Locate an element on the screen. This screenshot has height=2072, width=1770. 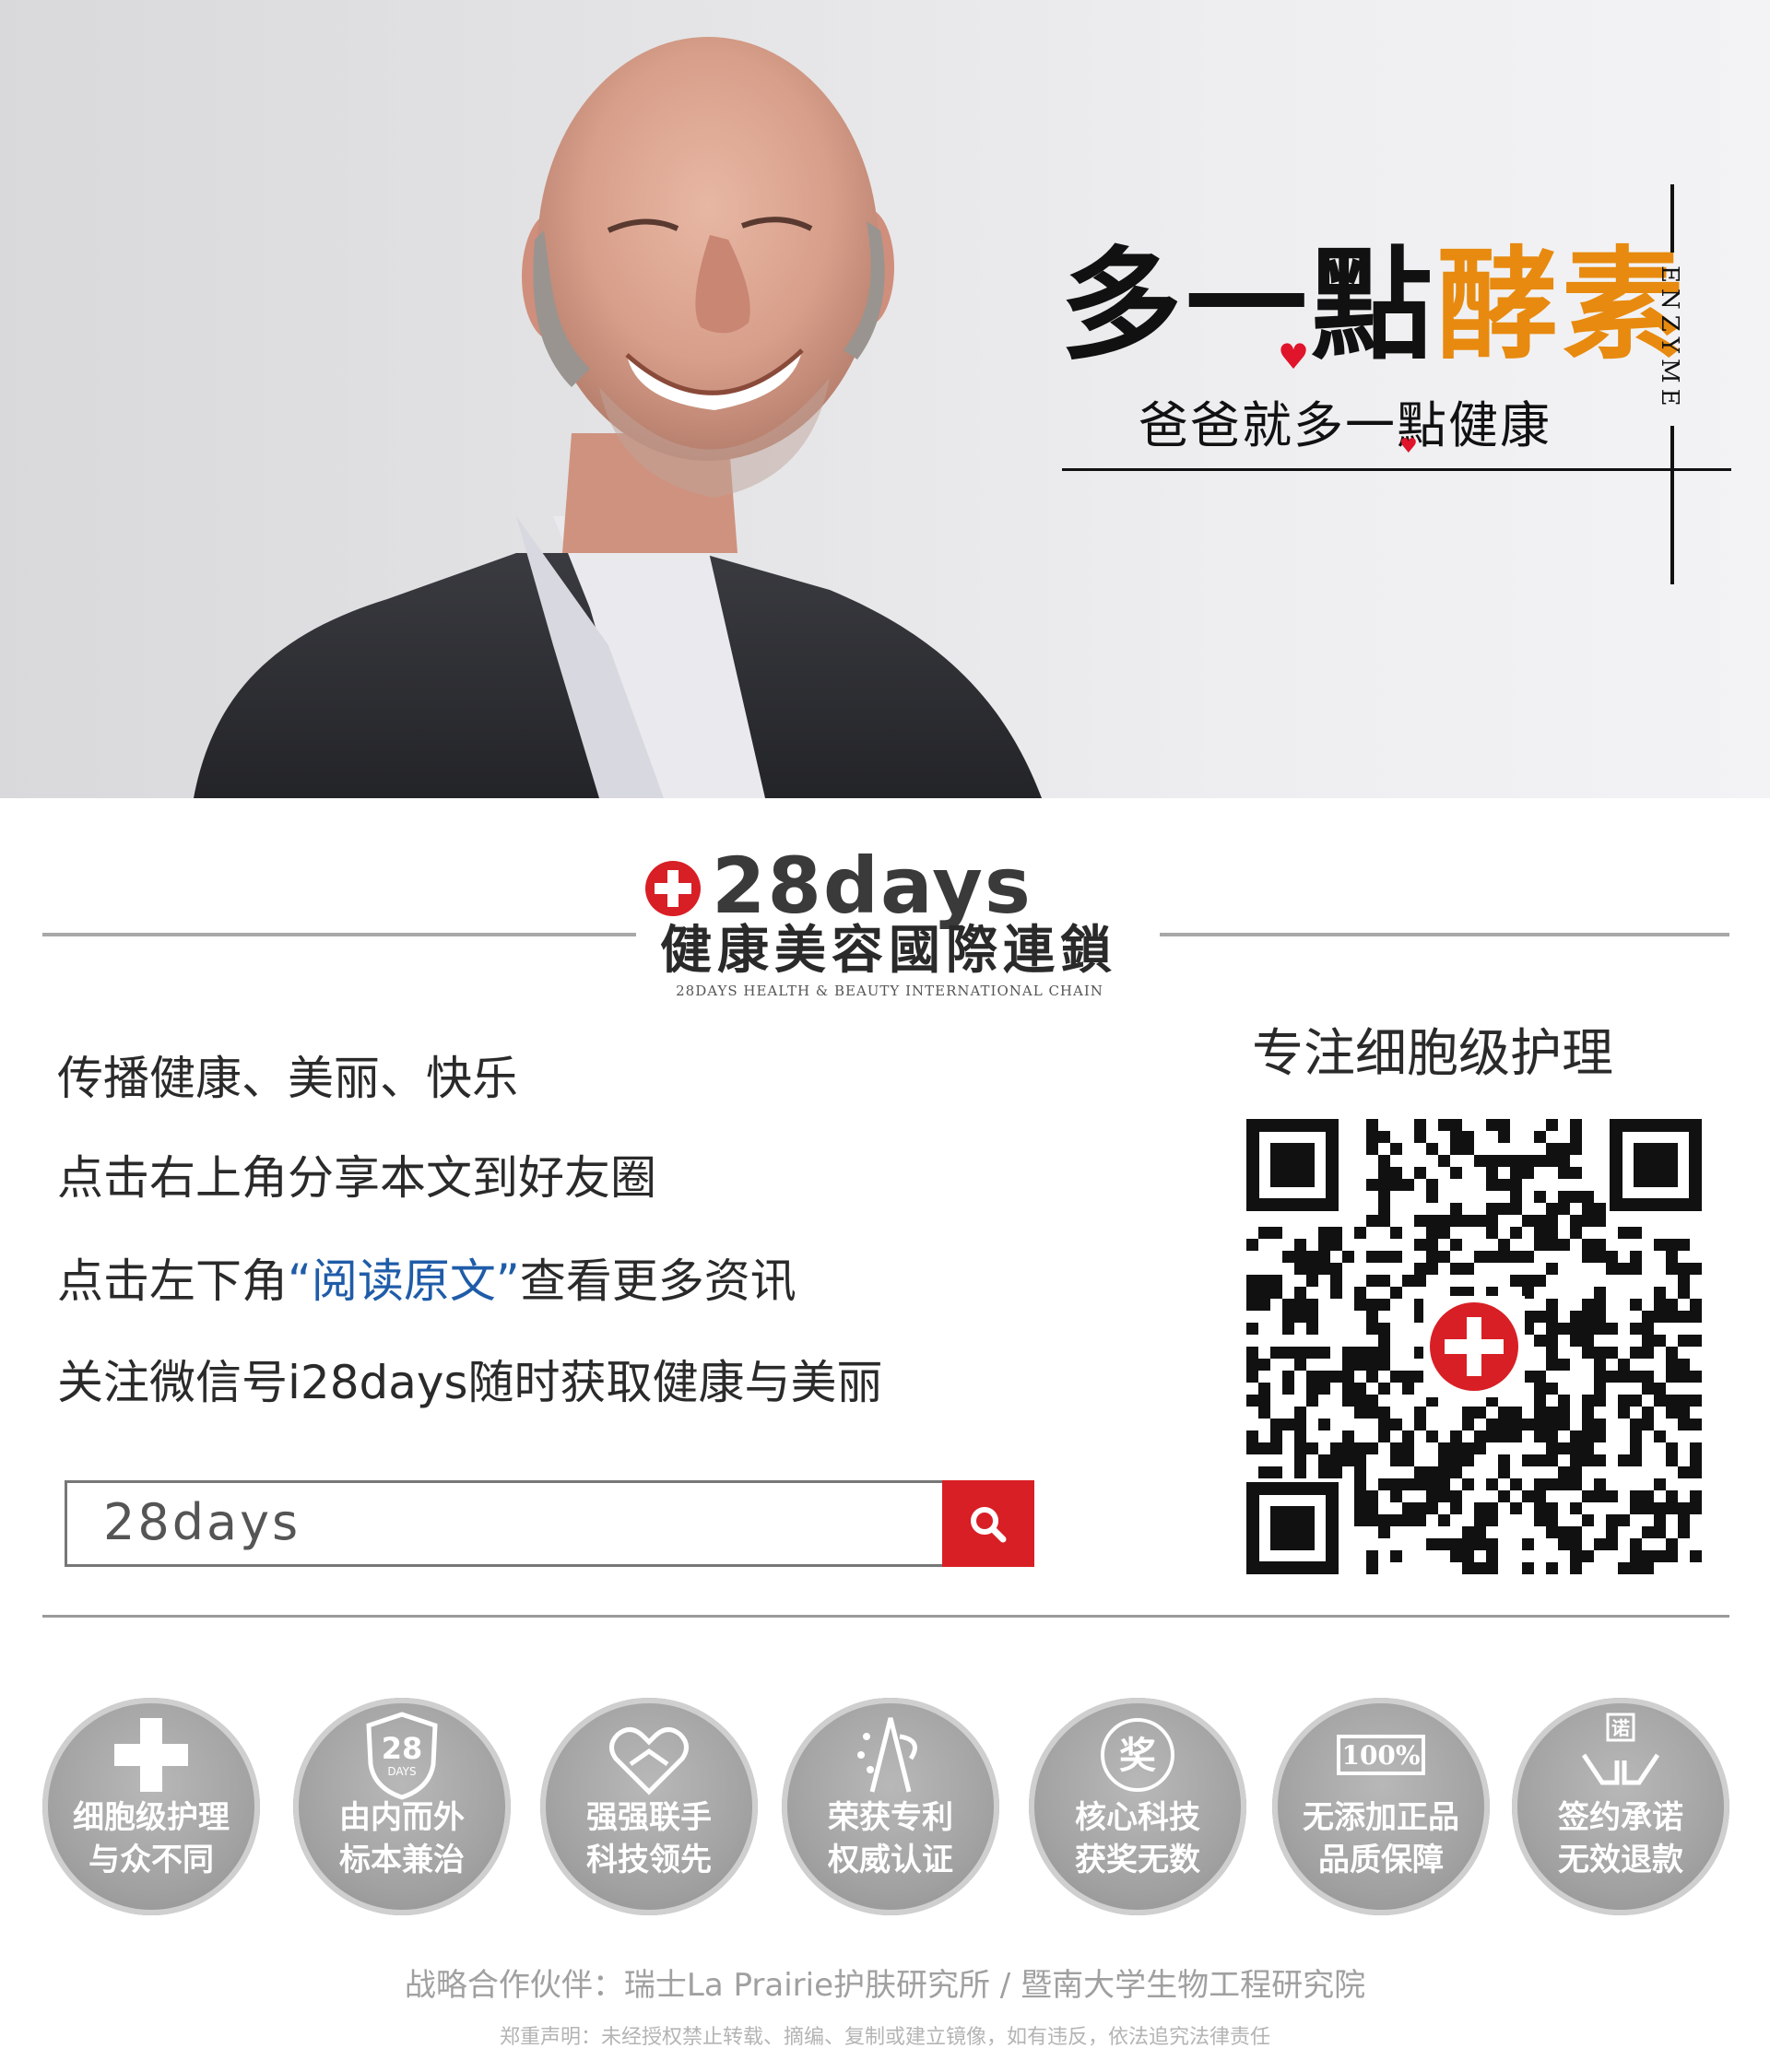
feature-badge: 100% 无添加正品品质保障 is located at coordinates (1381, 1807).